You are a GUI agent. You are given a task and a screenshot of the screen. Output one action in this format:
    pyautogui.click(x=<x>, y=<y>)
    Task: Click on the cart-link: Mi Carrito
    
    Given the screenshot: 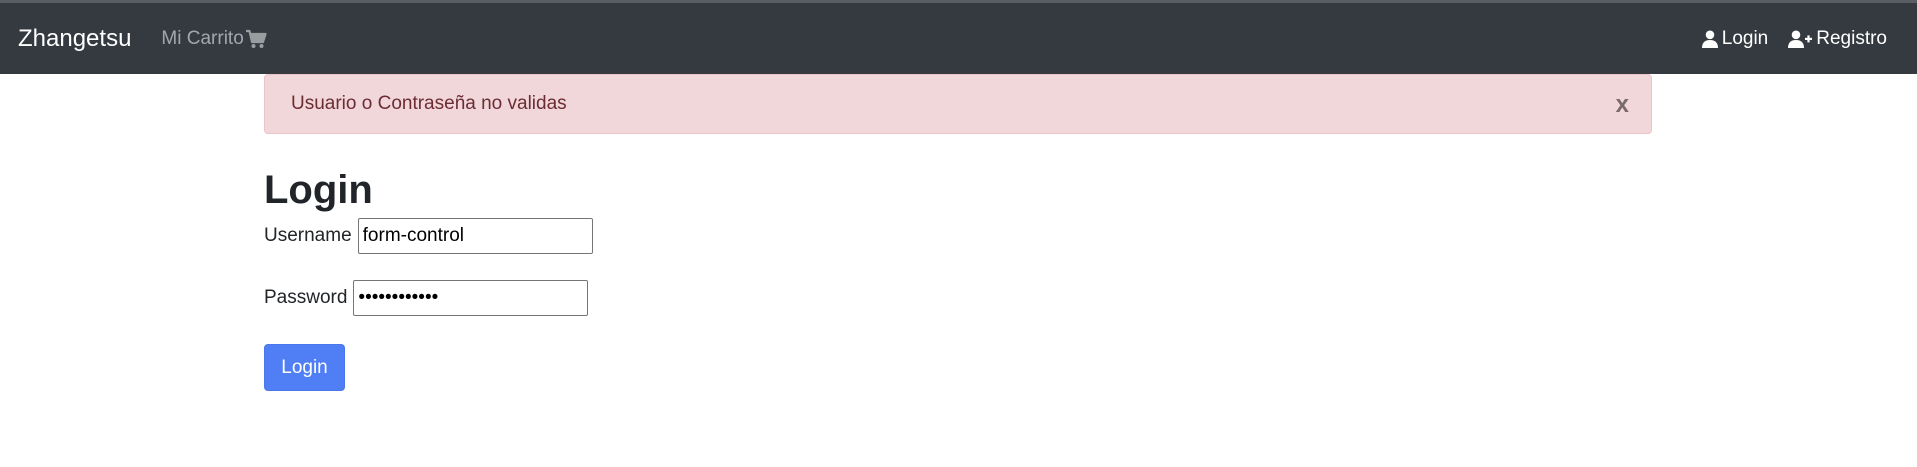 What is the action you would take?
    pyautogui.click(x=214, y=38)
    